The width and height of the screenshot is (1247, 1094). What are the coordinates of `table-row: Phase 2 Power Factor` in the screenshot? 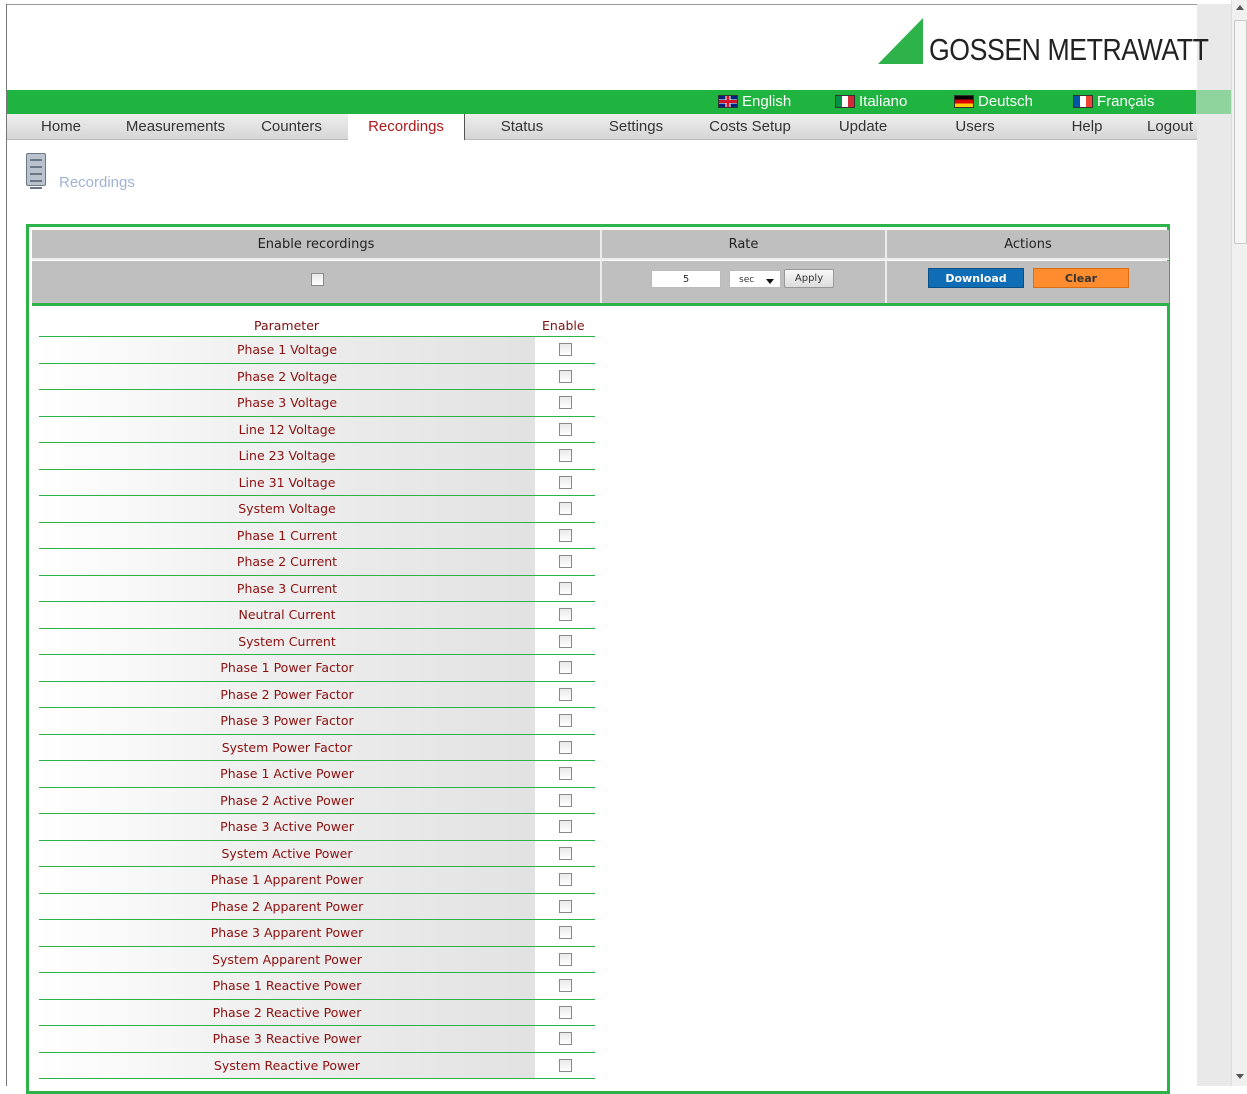 It's located at (317, 694).